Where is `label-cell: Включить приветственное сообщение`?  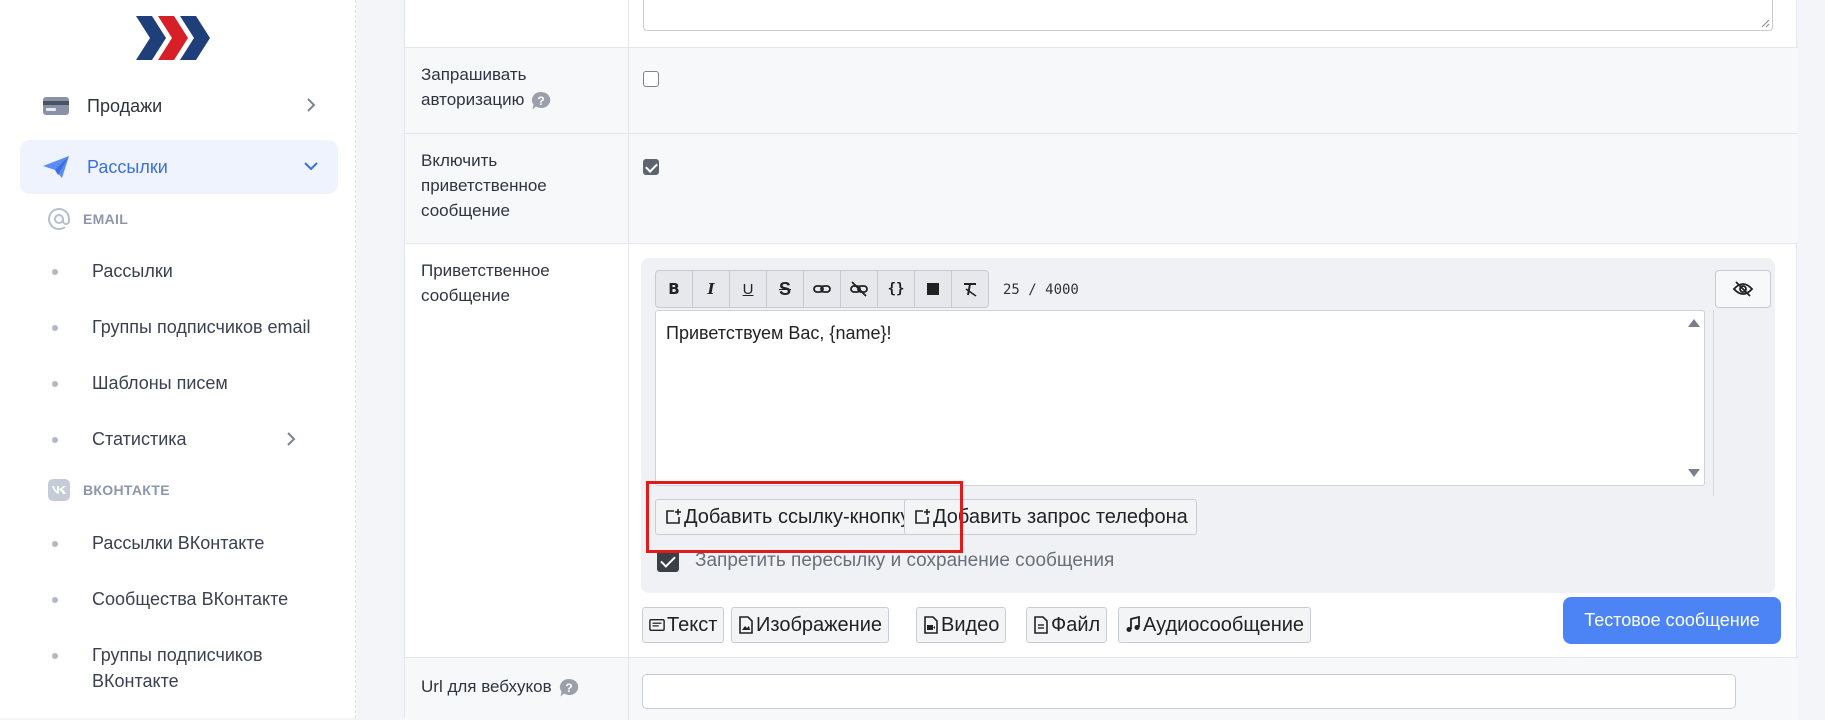 label-cell: Включить приветственное сообщение is located at coordinates (517, 188).